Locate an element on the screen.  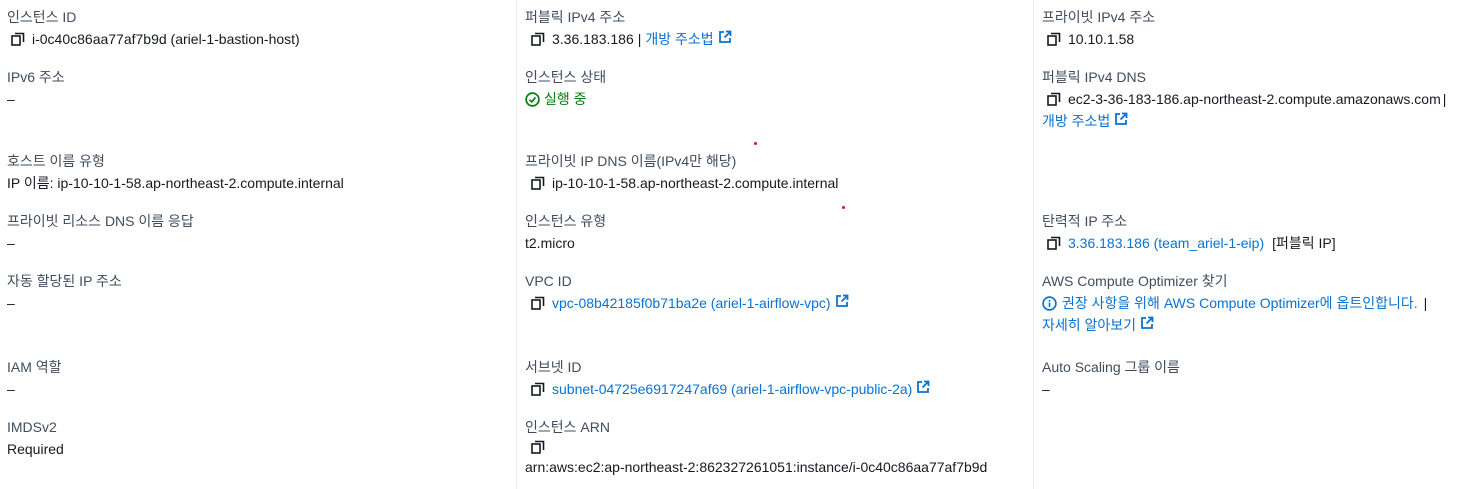
instance-id-label: 인스턴스 ID is located at coordinates (42, 17).